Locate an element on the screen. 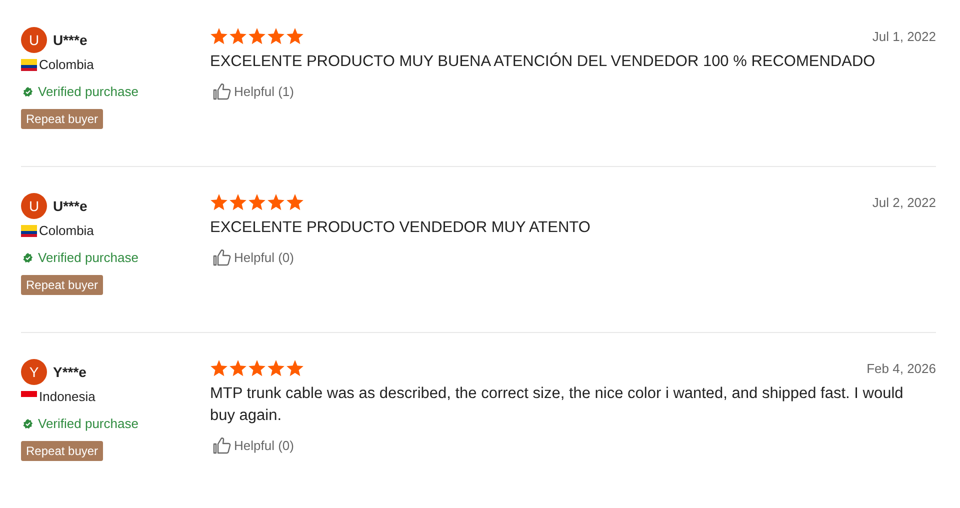 The image size is (960, 508). review-text: MTP trunk cable was as described, the correct size, the nice color i wanted, and shipped fast. I would buy again. is located at coordinates (557, 405).